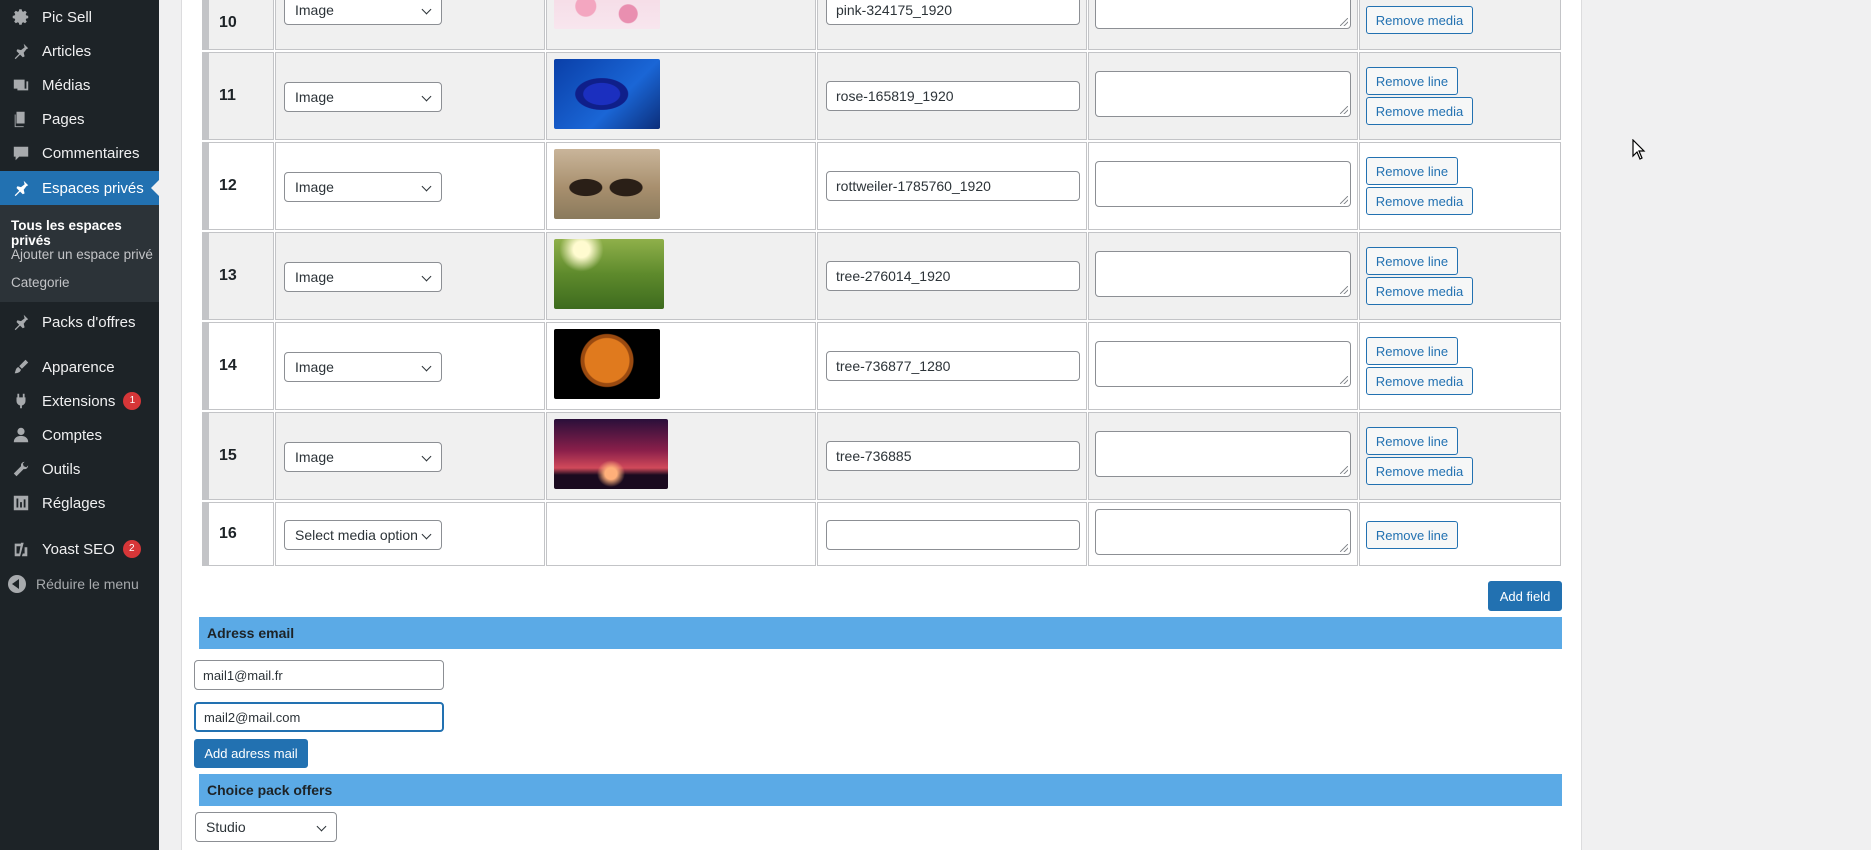 This screenshot has height=850, width=1871. Describe the element at coordinates (953, 12) in the screenshot. I see `media-name-input: pink-324175_1920` at that location.